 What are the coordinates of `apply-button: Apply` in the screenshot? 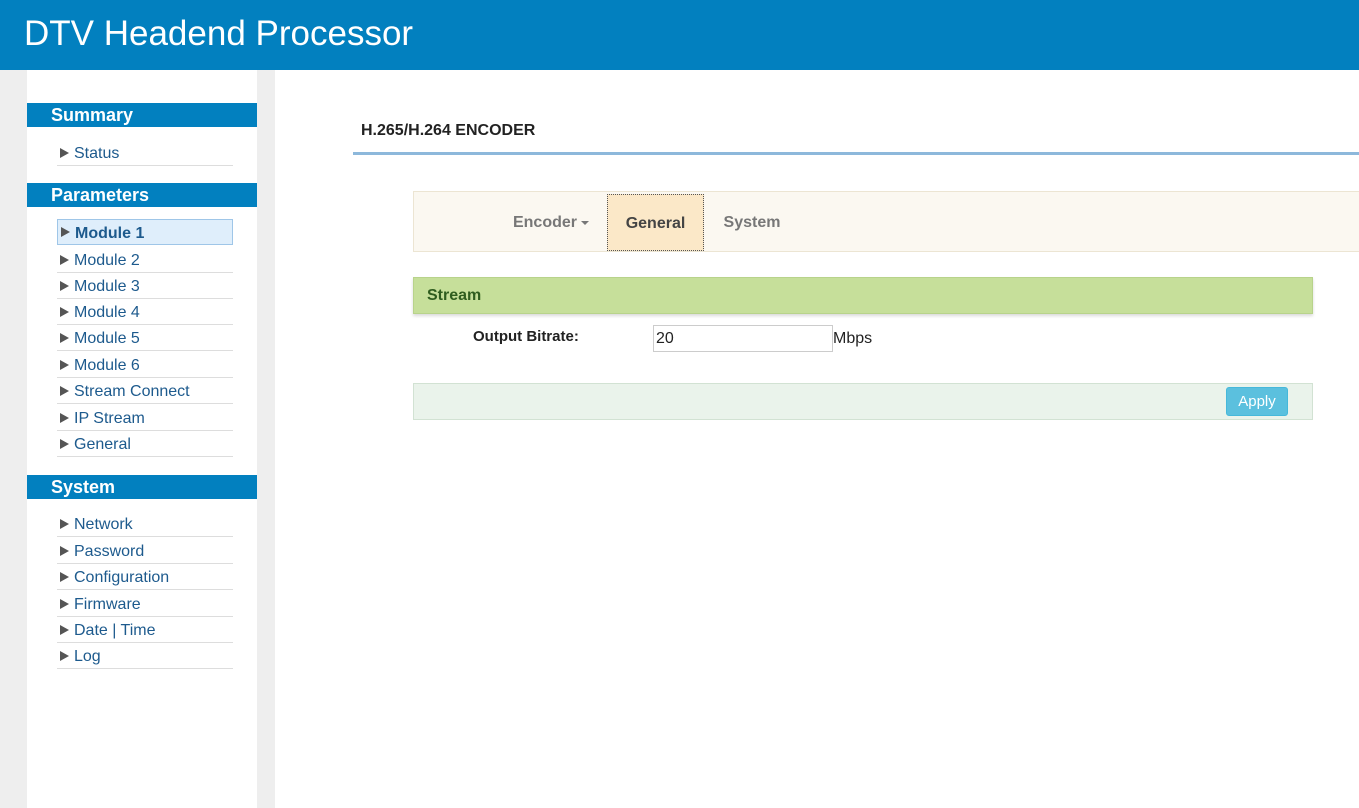 It's located at (1257, 401).